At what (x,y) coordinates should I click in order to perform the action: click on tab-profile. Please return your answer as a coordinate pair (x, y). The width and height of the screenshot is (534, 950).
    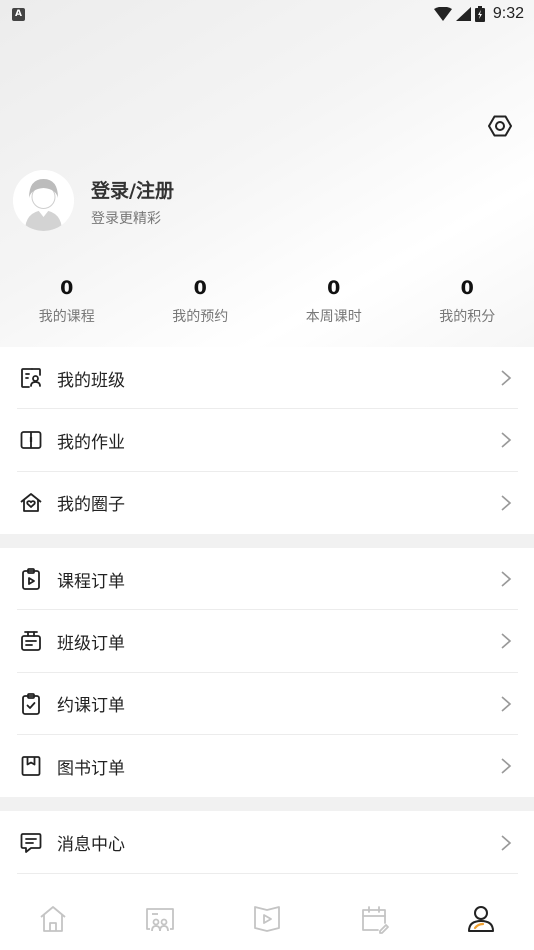
    Looking at the image, I should click on (480, 918).